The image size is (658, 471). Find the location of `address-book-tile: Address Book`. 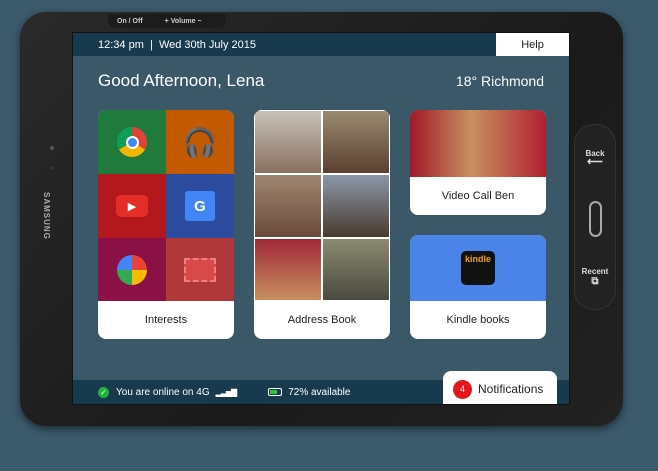

address-book-tile: Address Book is located at coordinates (322, 224).